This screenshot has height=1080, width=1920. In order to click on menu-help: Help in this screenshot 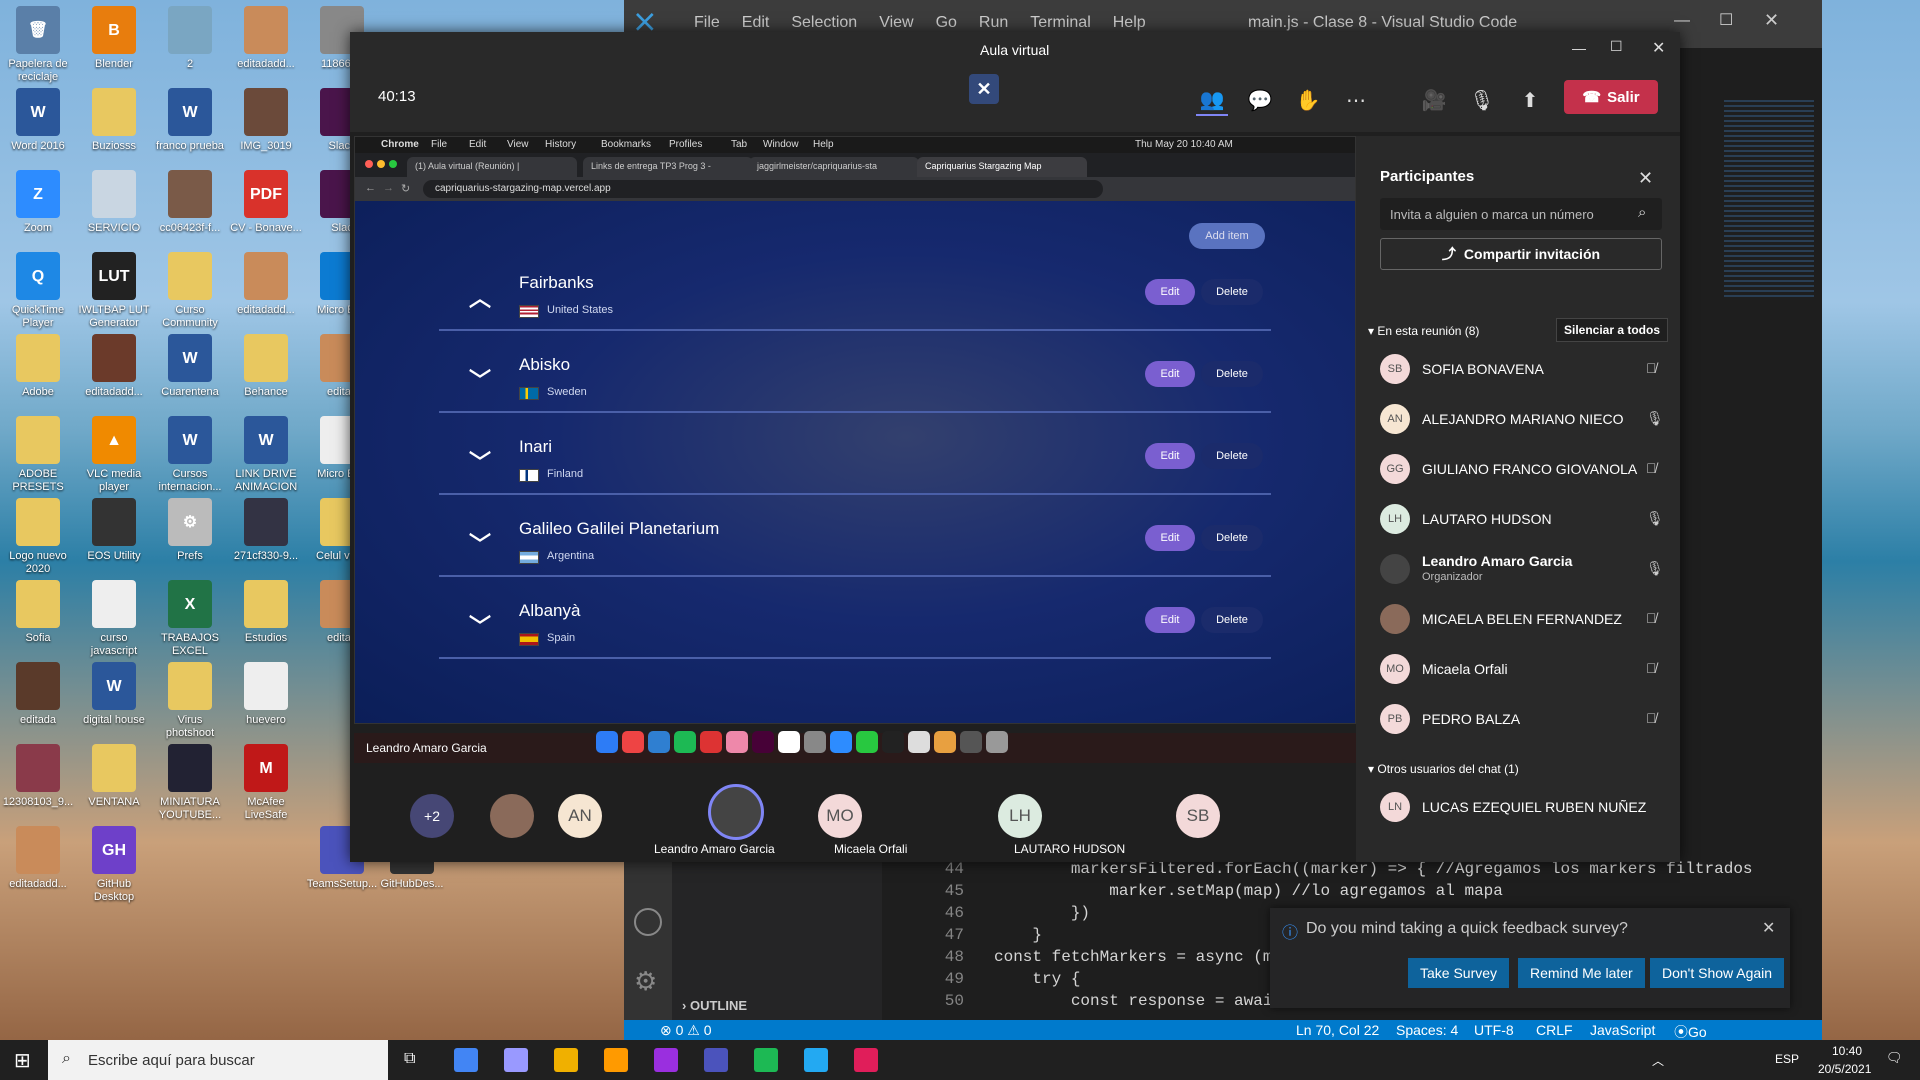, I will do `click(1129, 23)`.